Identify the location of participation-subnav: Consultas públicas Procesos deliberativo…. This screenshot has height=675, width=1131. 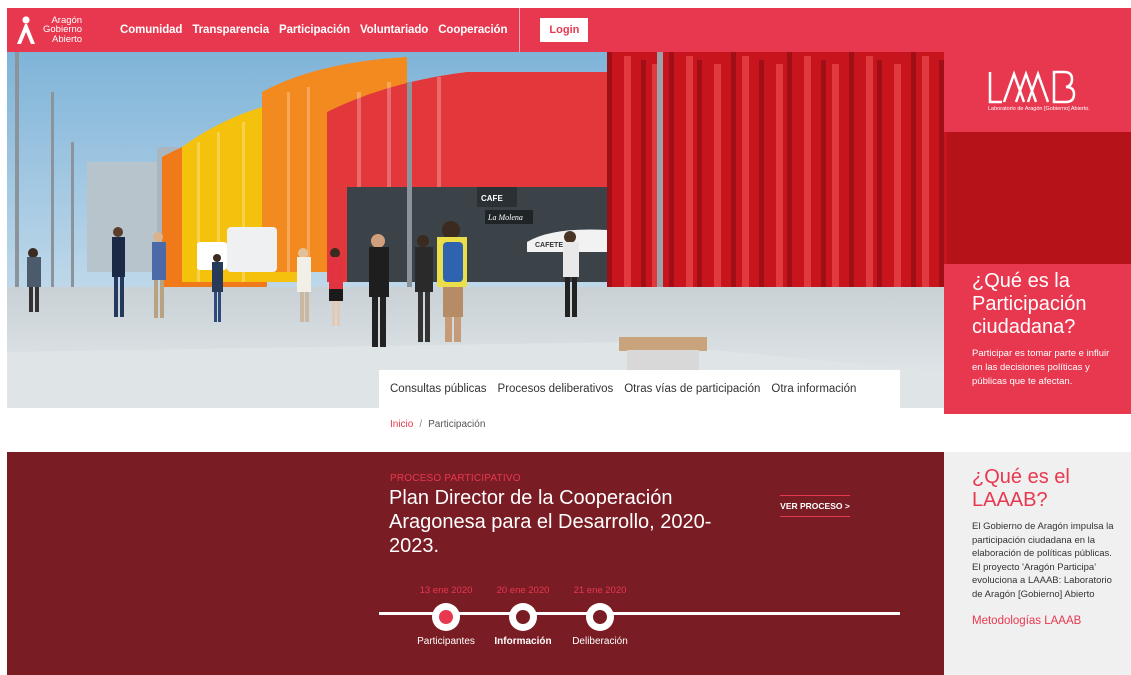
(639, 389).